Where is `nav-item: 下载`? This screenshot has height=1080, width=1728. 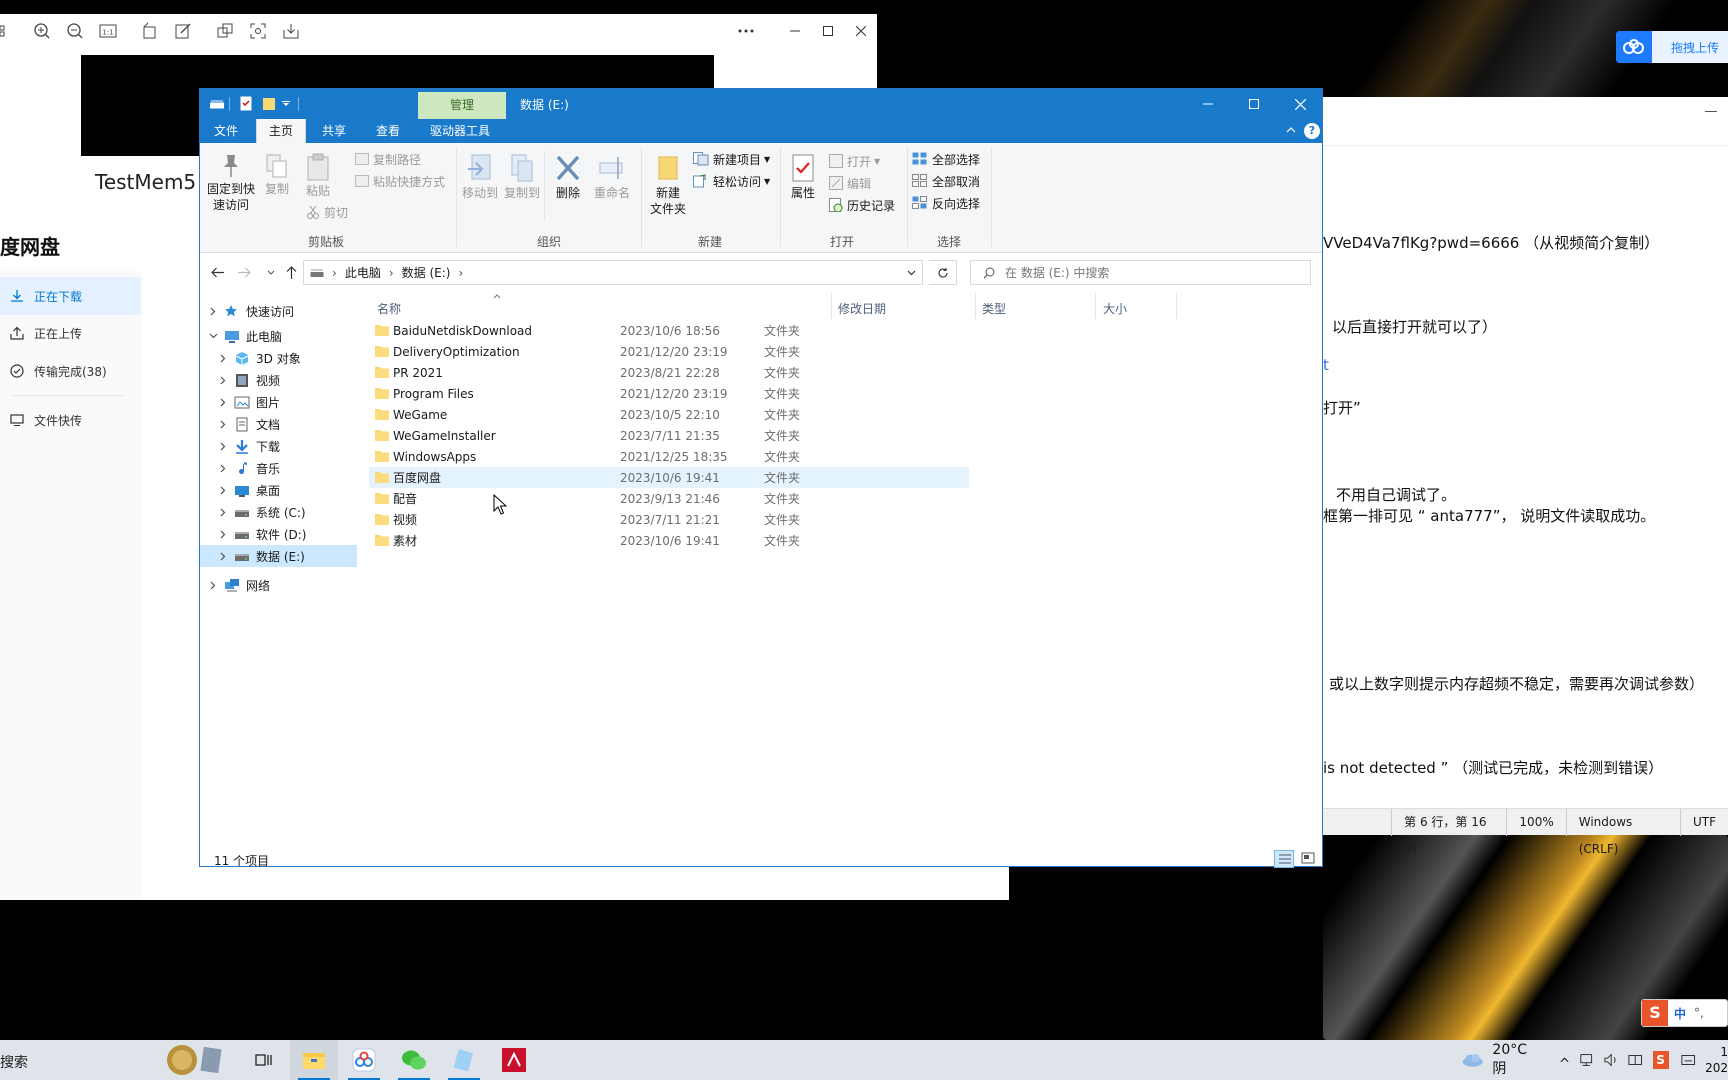
nav-item: 下载 is located at coordinates (278, 446).